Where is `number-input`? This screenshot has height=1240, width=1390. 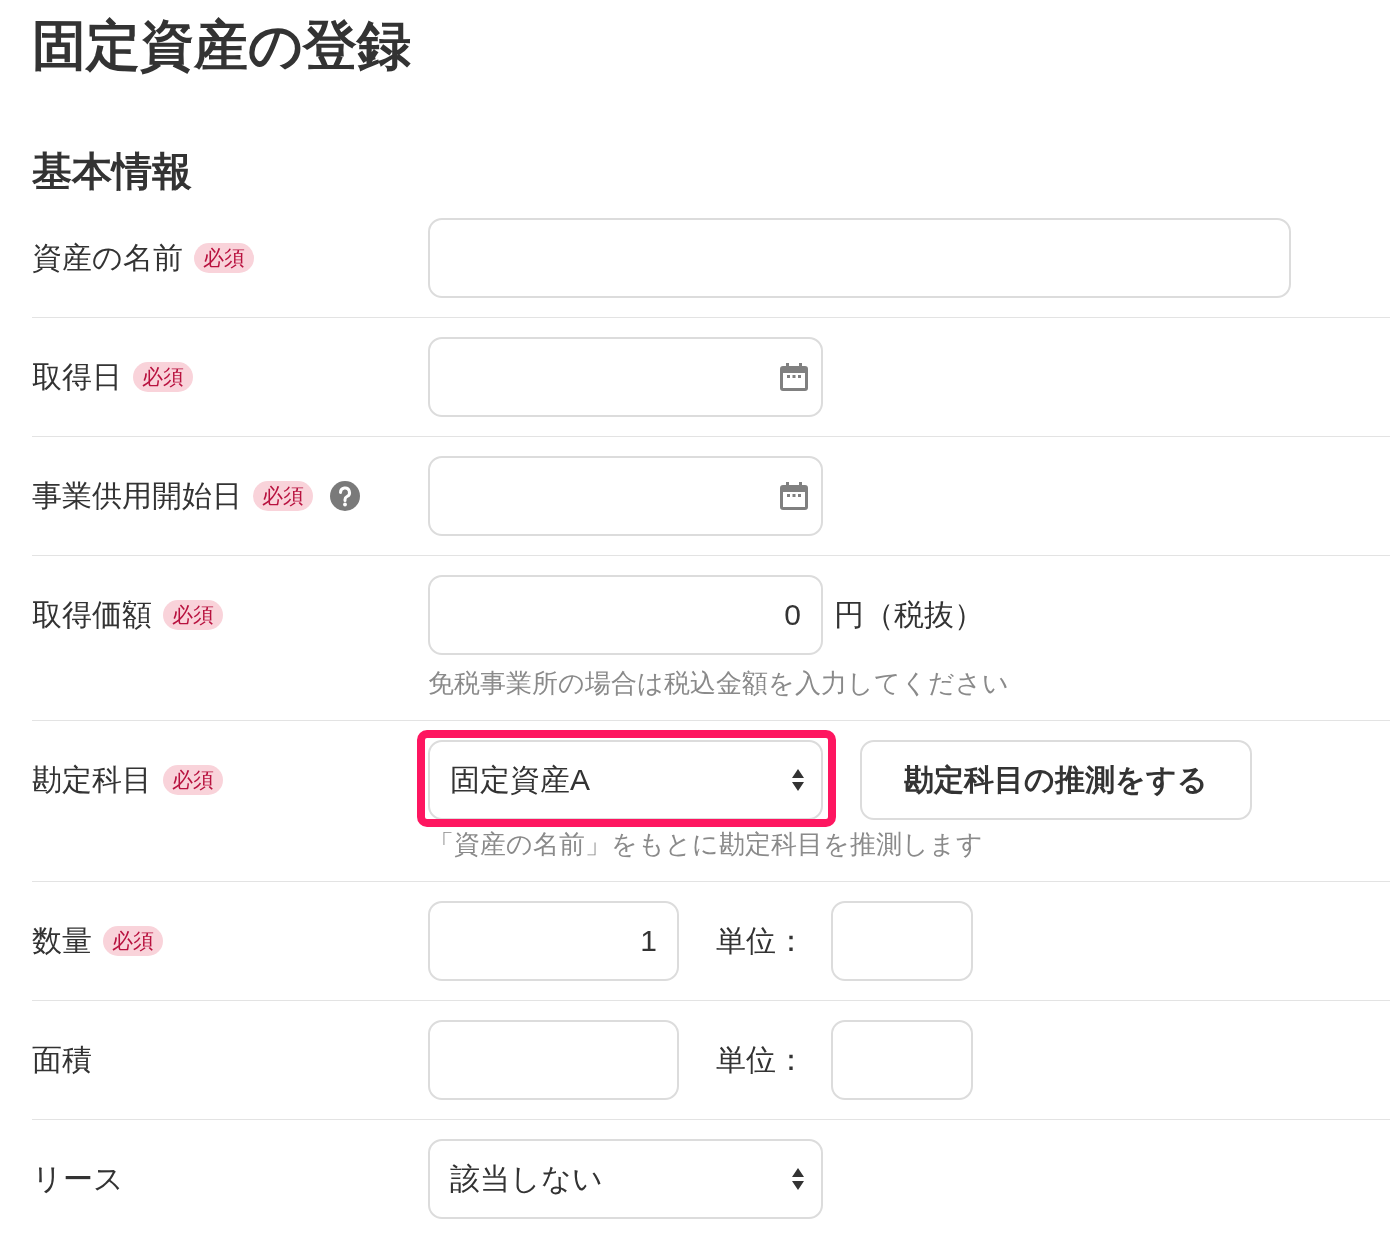 number-input is located at coordinates (553, 1060).